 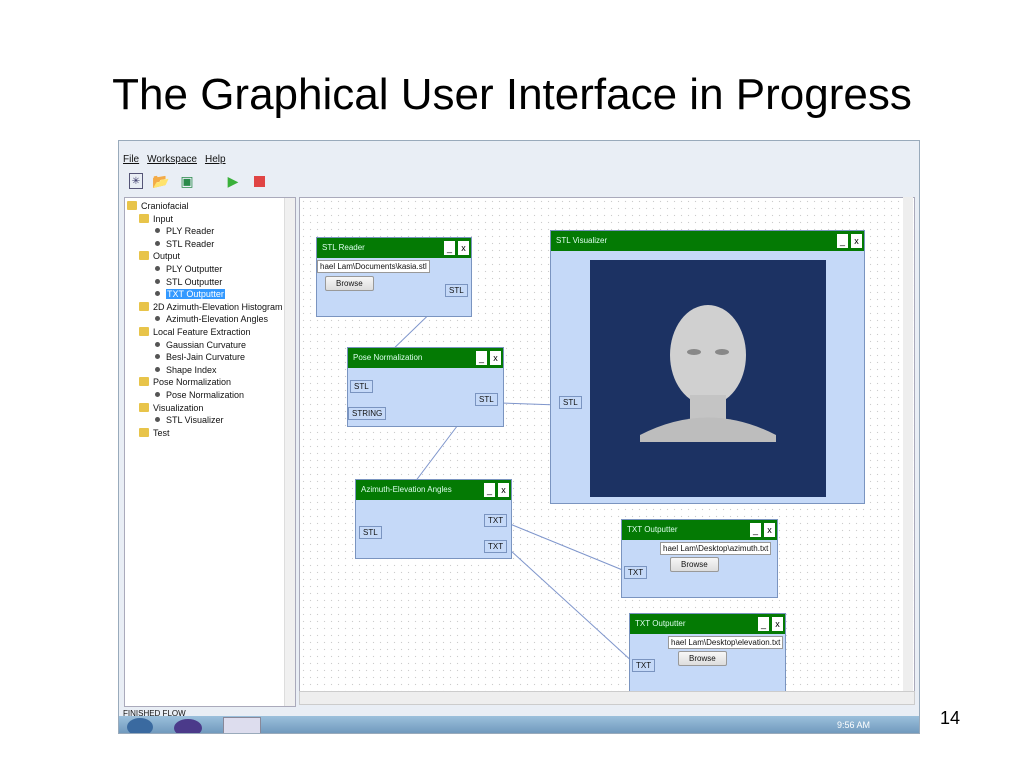 I want to click on canvas-vertical-scrollbar, so click(x=908, y=444).